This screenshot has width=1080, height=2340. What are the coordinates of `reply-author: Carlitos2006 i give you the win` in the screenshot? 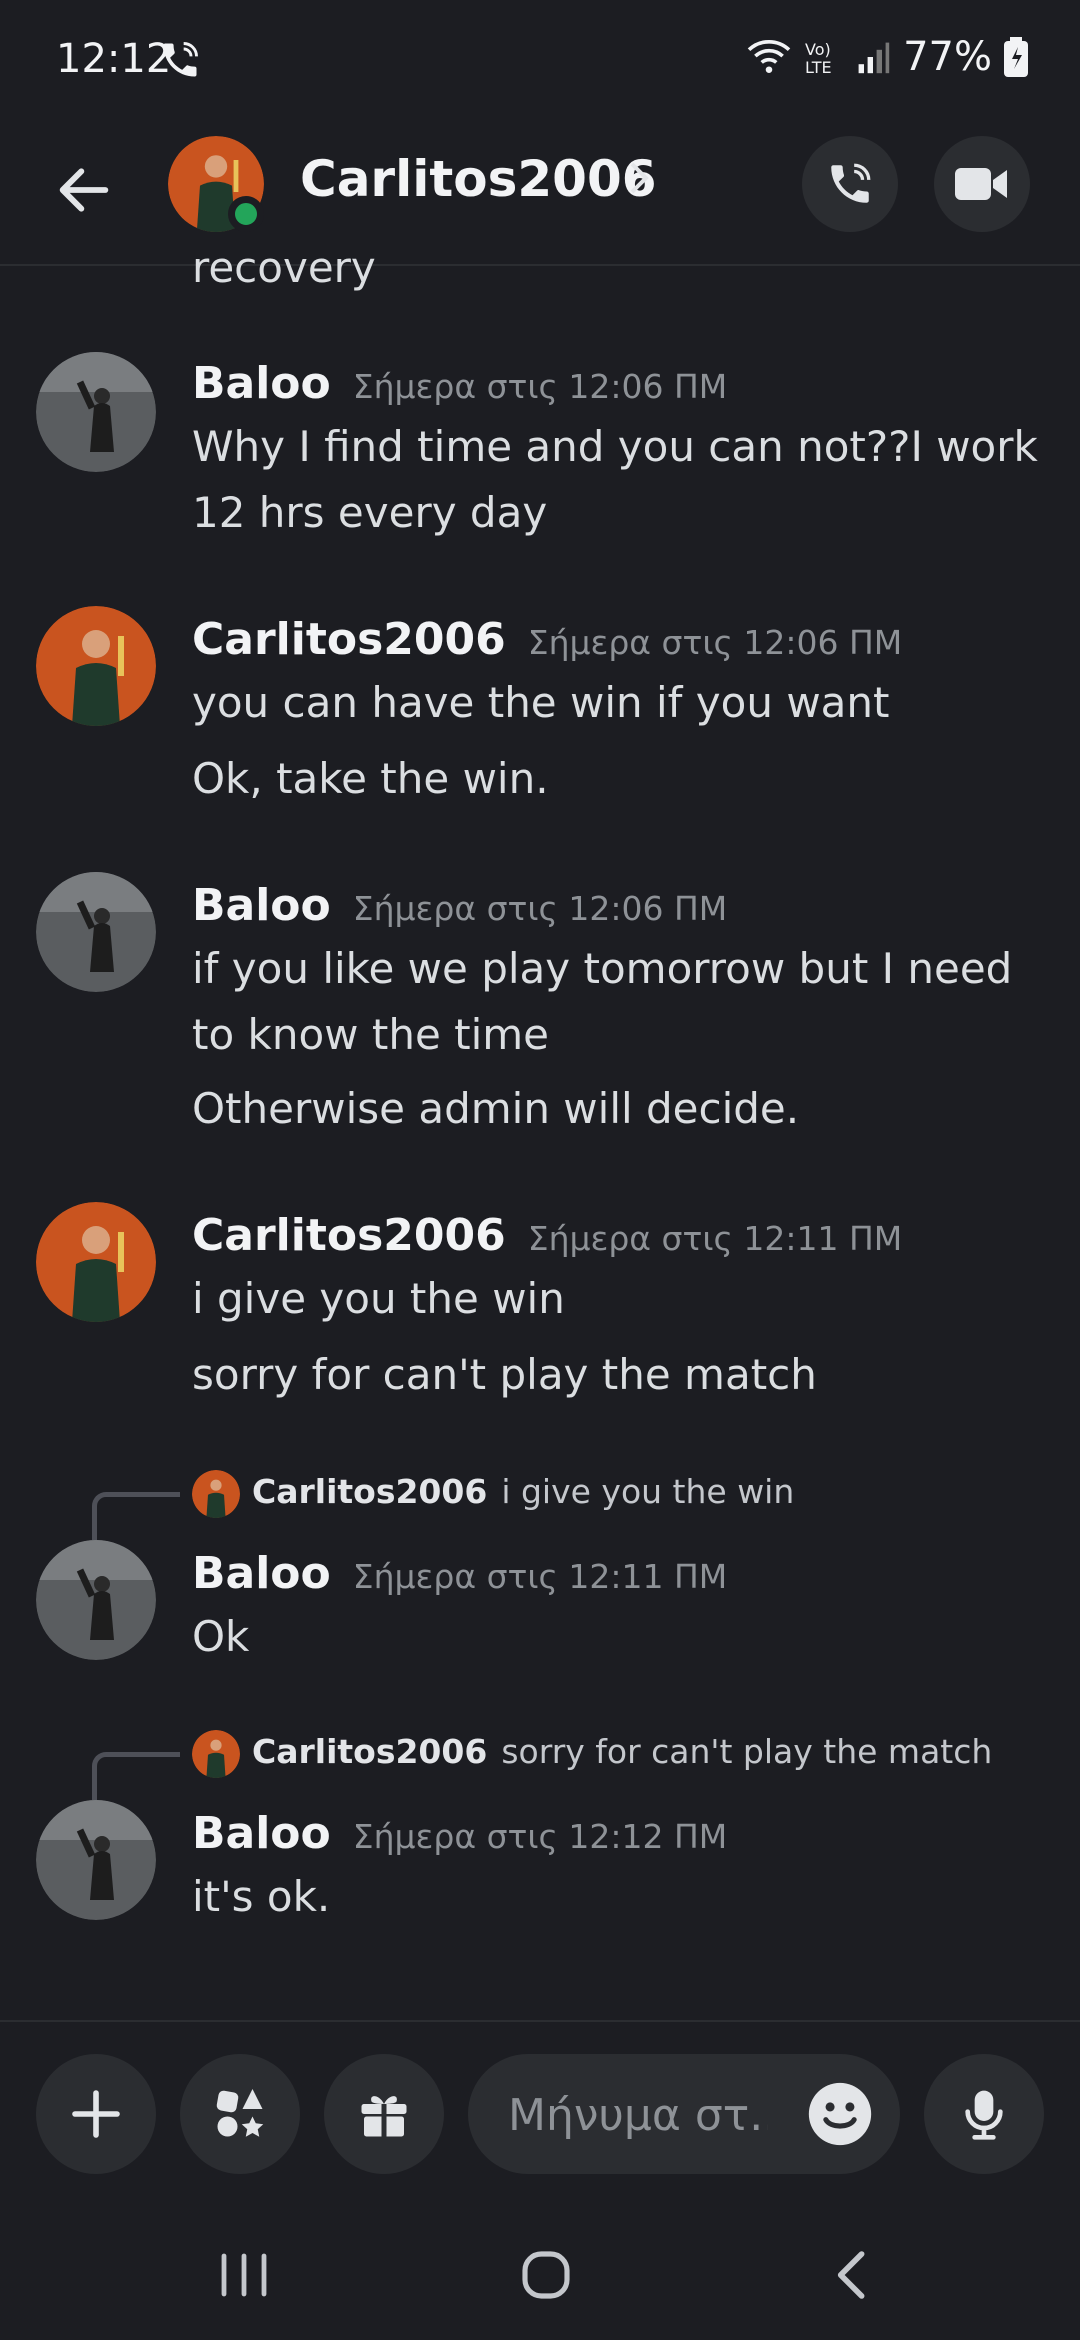 It's located at (523, 1491).